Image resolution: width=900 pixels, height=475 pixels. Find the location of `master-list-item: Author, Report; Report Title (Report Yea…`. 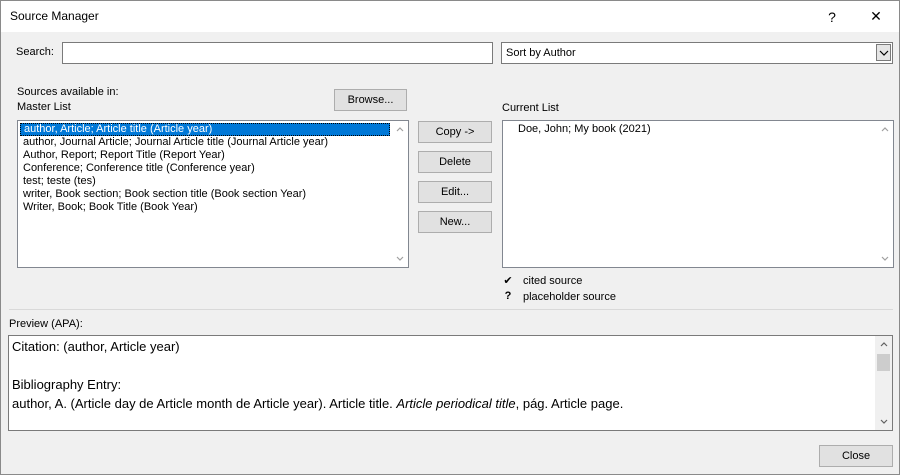

master-list-item: Author, Report; Report Title (Report Yea… is located at coordinates (122, 155).